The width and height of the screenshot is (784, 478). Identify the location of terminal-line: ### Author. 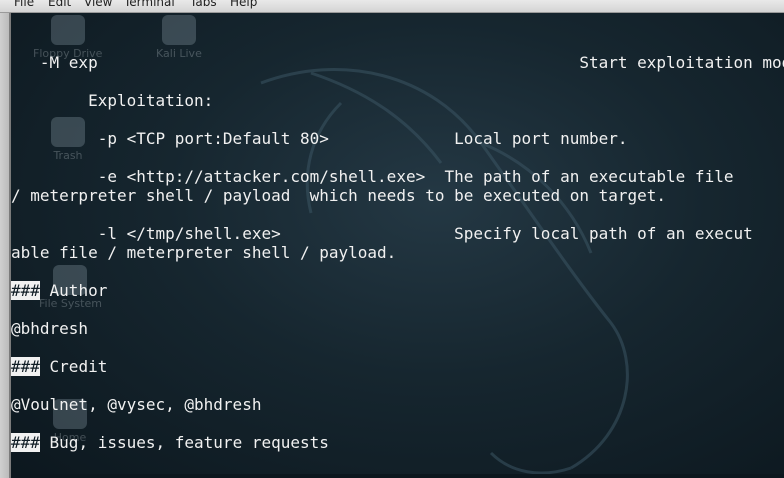
(59, 290).